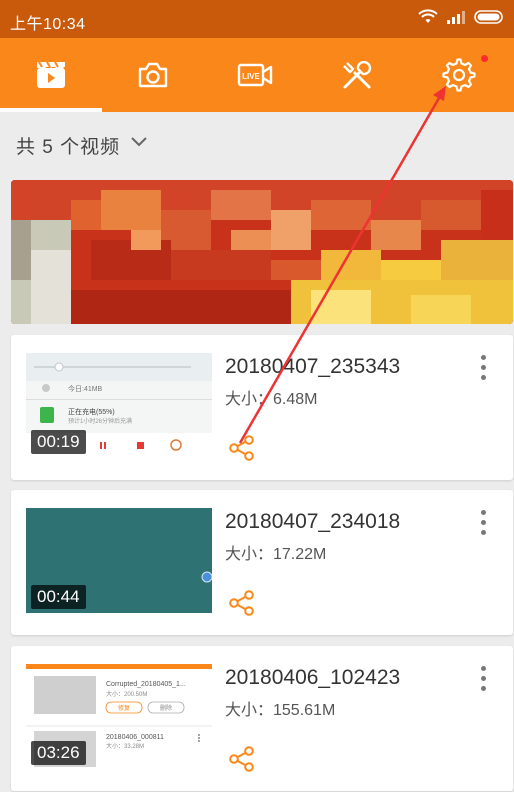 The width and height of the screenshot is (514, 792). Describe the element at coordinates (124, 708) in the screenshot. I see `thumb3-repair: 修复` at that location.